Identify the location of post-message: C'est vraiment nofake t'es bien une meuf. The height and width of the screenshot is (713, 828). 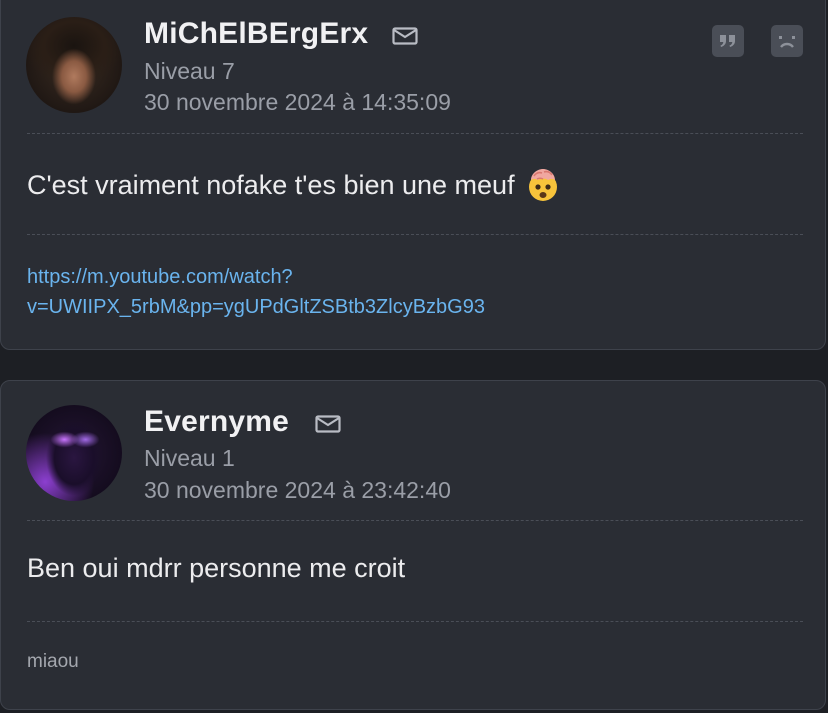
(294, 184).